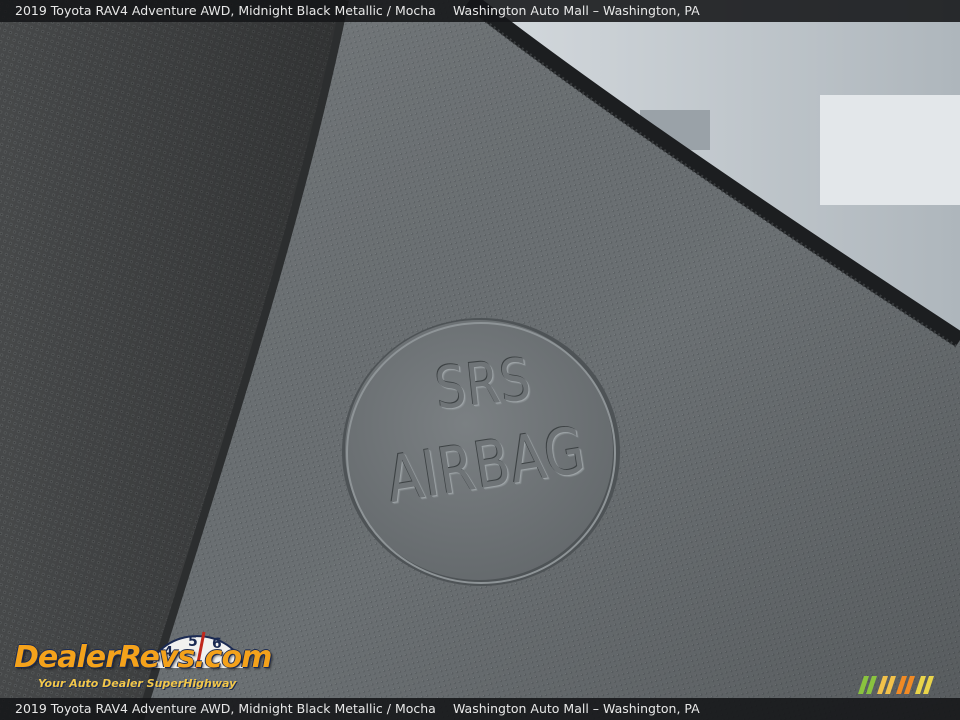 This screenshot has width=960, height=720. I want to click on airbag-label-srs: SRS, so click(483, 383).